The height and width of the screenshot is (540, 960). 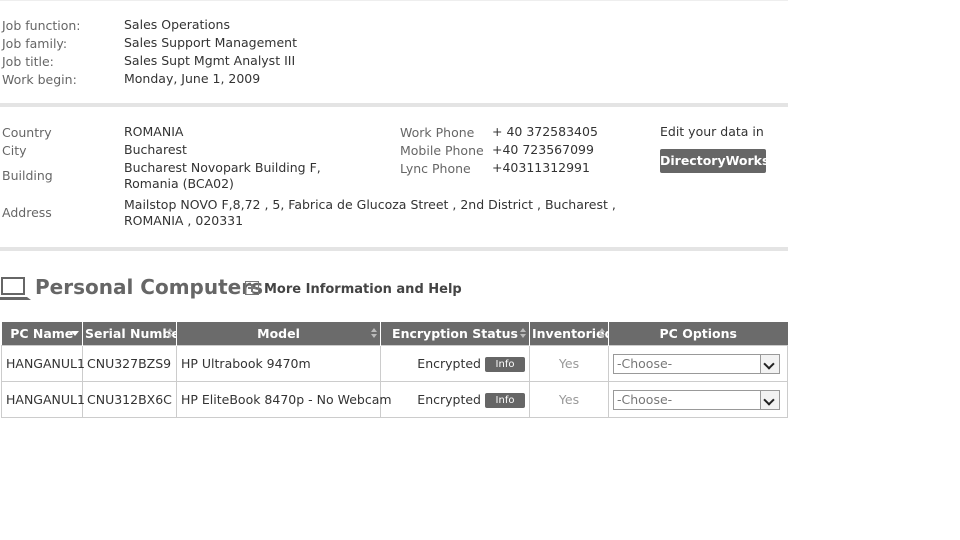 I want to click on column-header-inventoried: Inventoried, so click(x=571, y=334).